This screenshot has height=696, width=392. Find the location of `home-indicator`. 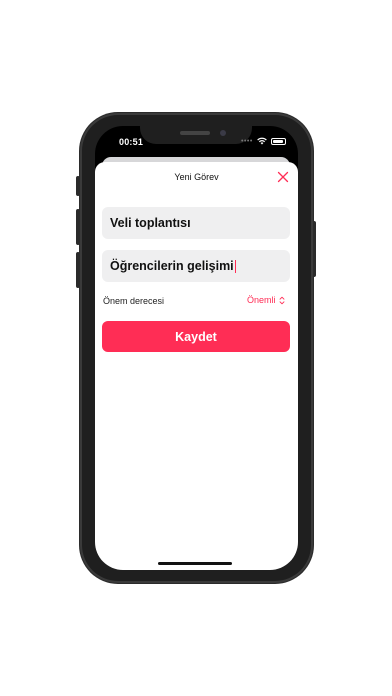

home-indicator is located at coordinates (195, 563).